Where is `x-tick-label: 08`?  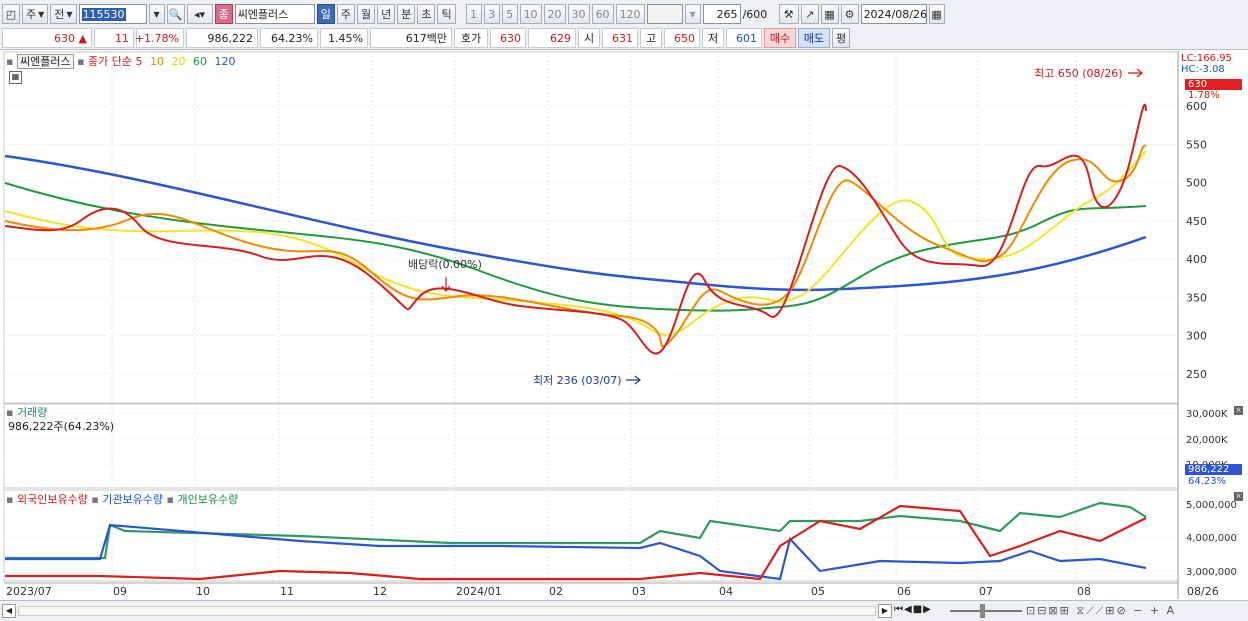
x-tick-label: 08 is located at coordinates (1084, 591).